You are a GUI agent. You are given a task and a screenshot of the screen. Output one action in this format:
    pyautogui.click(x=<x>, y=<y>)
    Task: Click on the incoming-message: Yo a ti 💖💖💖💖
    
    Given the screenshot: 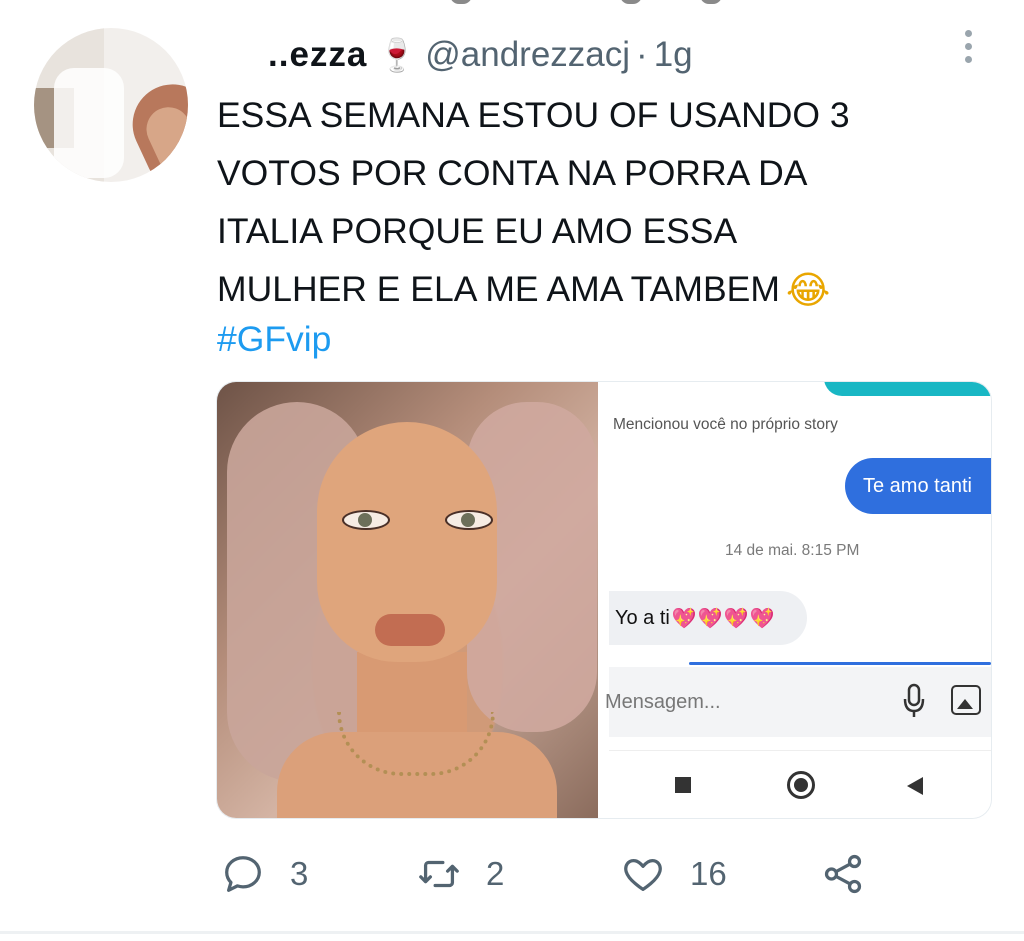 What is the action you would take?
    pyautogui.click(x=708, y=618)
    